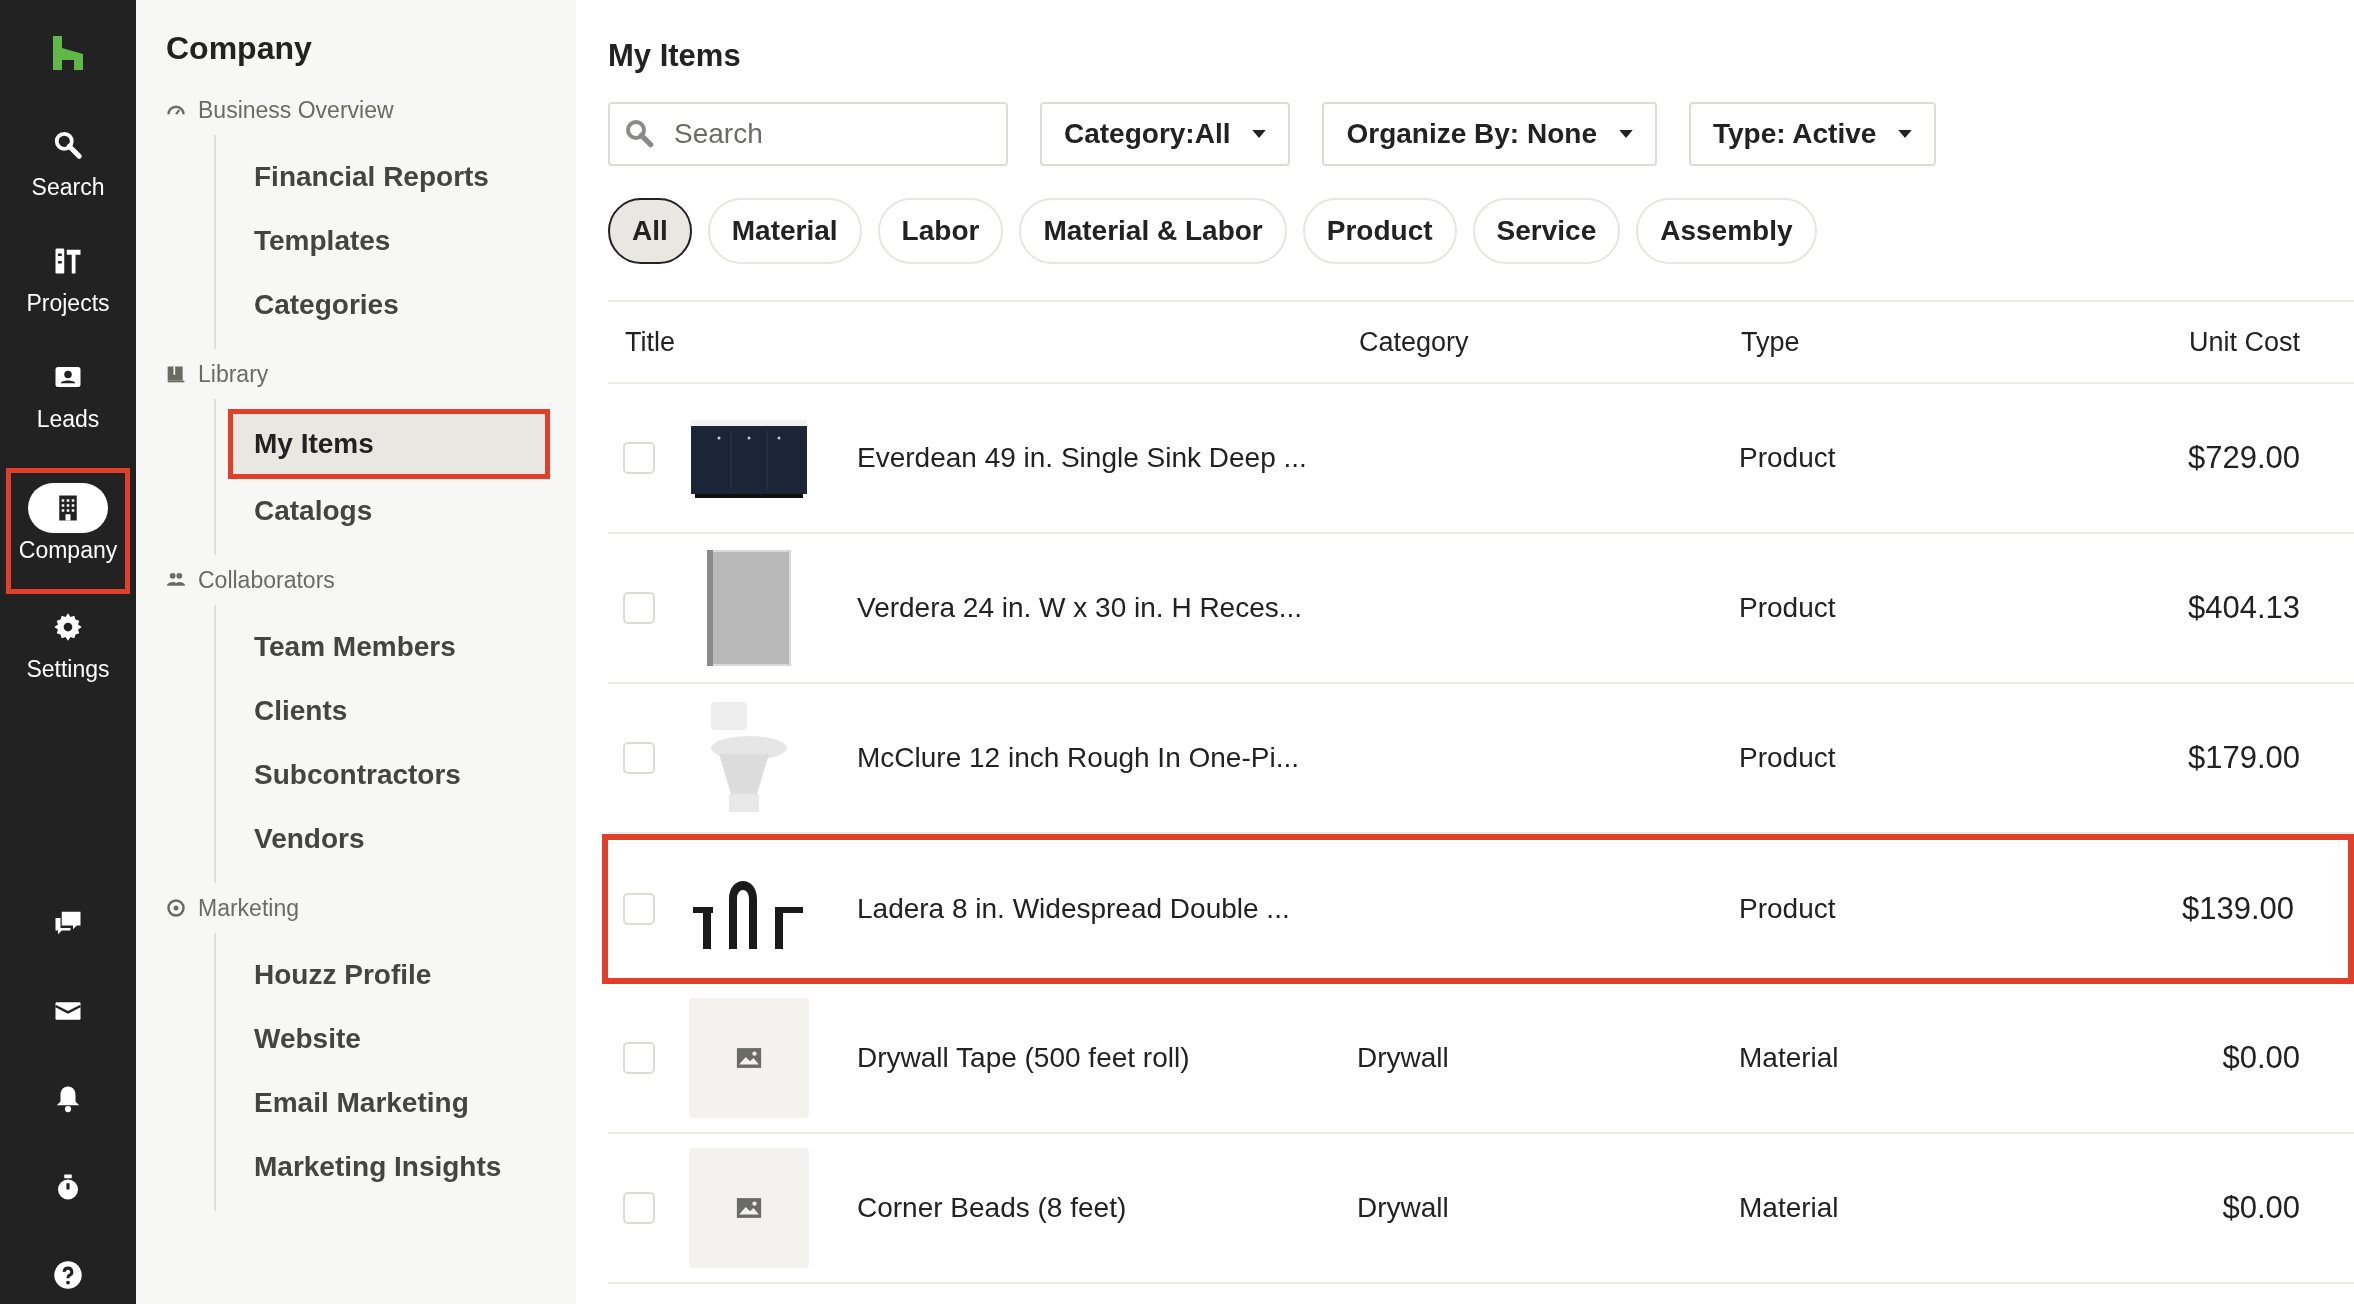 Image resolution: width=2354 pixels, height=1304 pixels. What do you see at coordinates (176, 374) in the screenshot?
I see `book-icon` at bounding box center [176, 374].